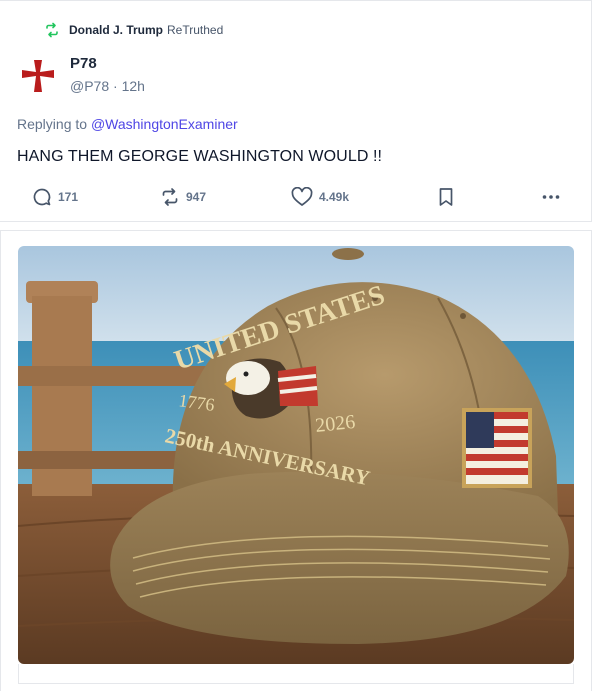 The height and width of the screenshot is (691, 612). What do you see at coordinates (497, 448) in the screenshot?
I see `flag-patch` at bounding box center [497, 448].